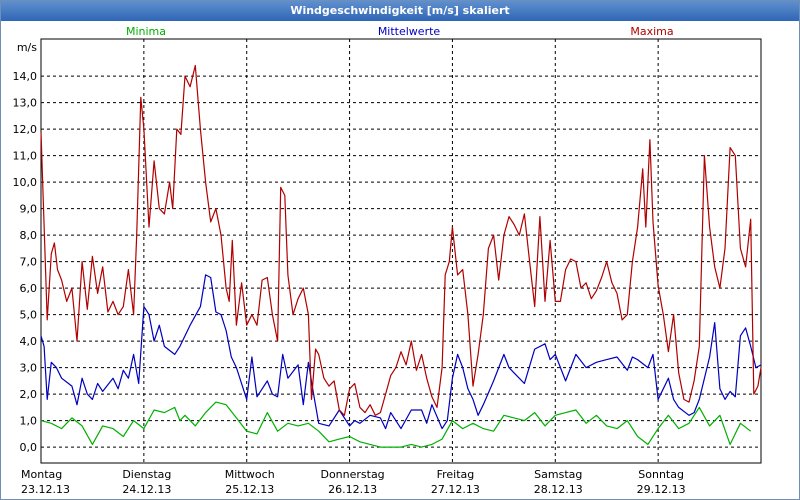  What do you see at coordinates (29, 235) in the screenshot?
I see `y-tick-label: 8,0` at bounding box center [29, 235].